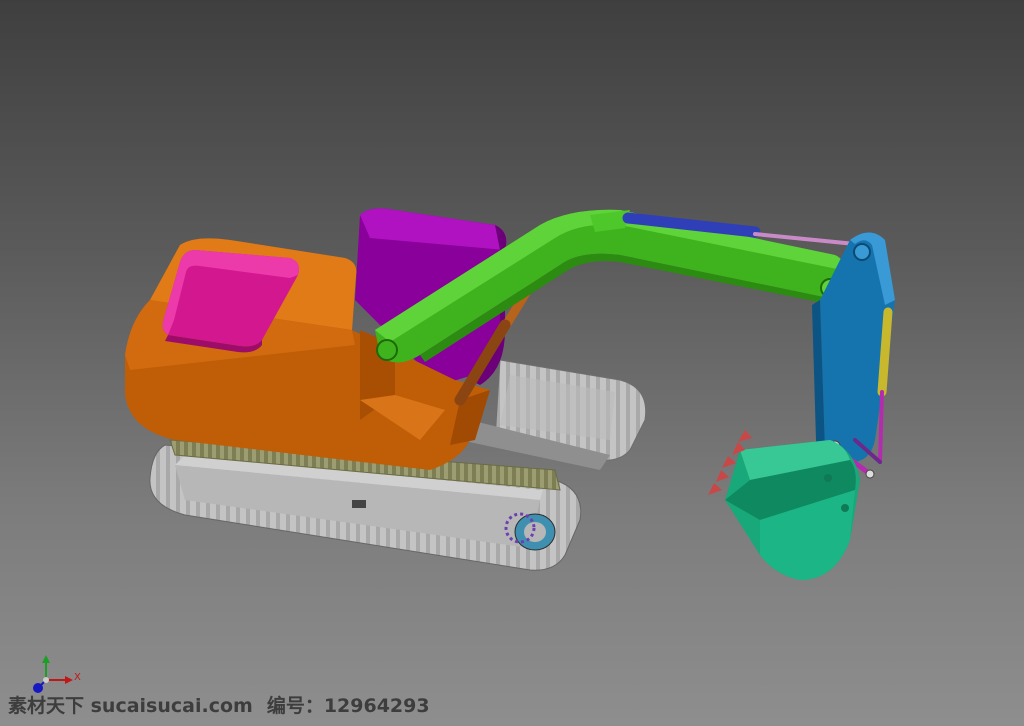 This screenshot has height=726, width=1024. I want to click on x-axis-label: X, so click(77, 677).